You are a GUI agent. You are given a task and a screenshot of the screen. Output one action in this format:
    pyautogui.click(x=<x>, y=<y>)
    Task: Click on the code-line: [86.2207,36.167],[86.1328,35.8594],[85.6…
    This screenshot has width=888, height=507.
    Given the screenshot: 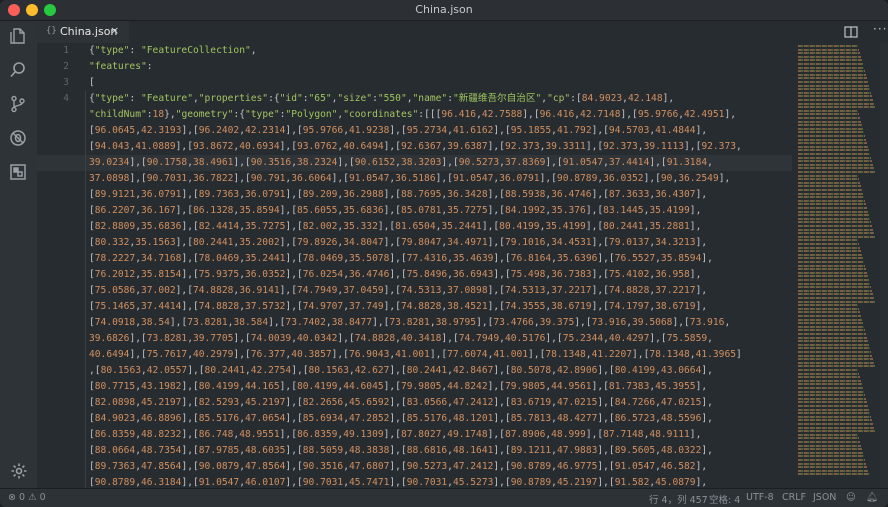 What is the action you would take?
    pyautogui.click(x=395, y=211)
    